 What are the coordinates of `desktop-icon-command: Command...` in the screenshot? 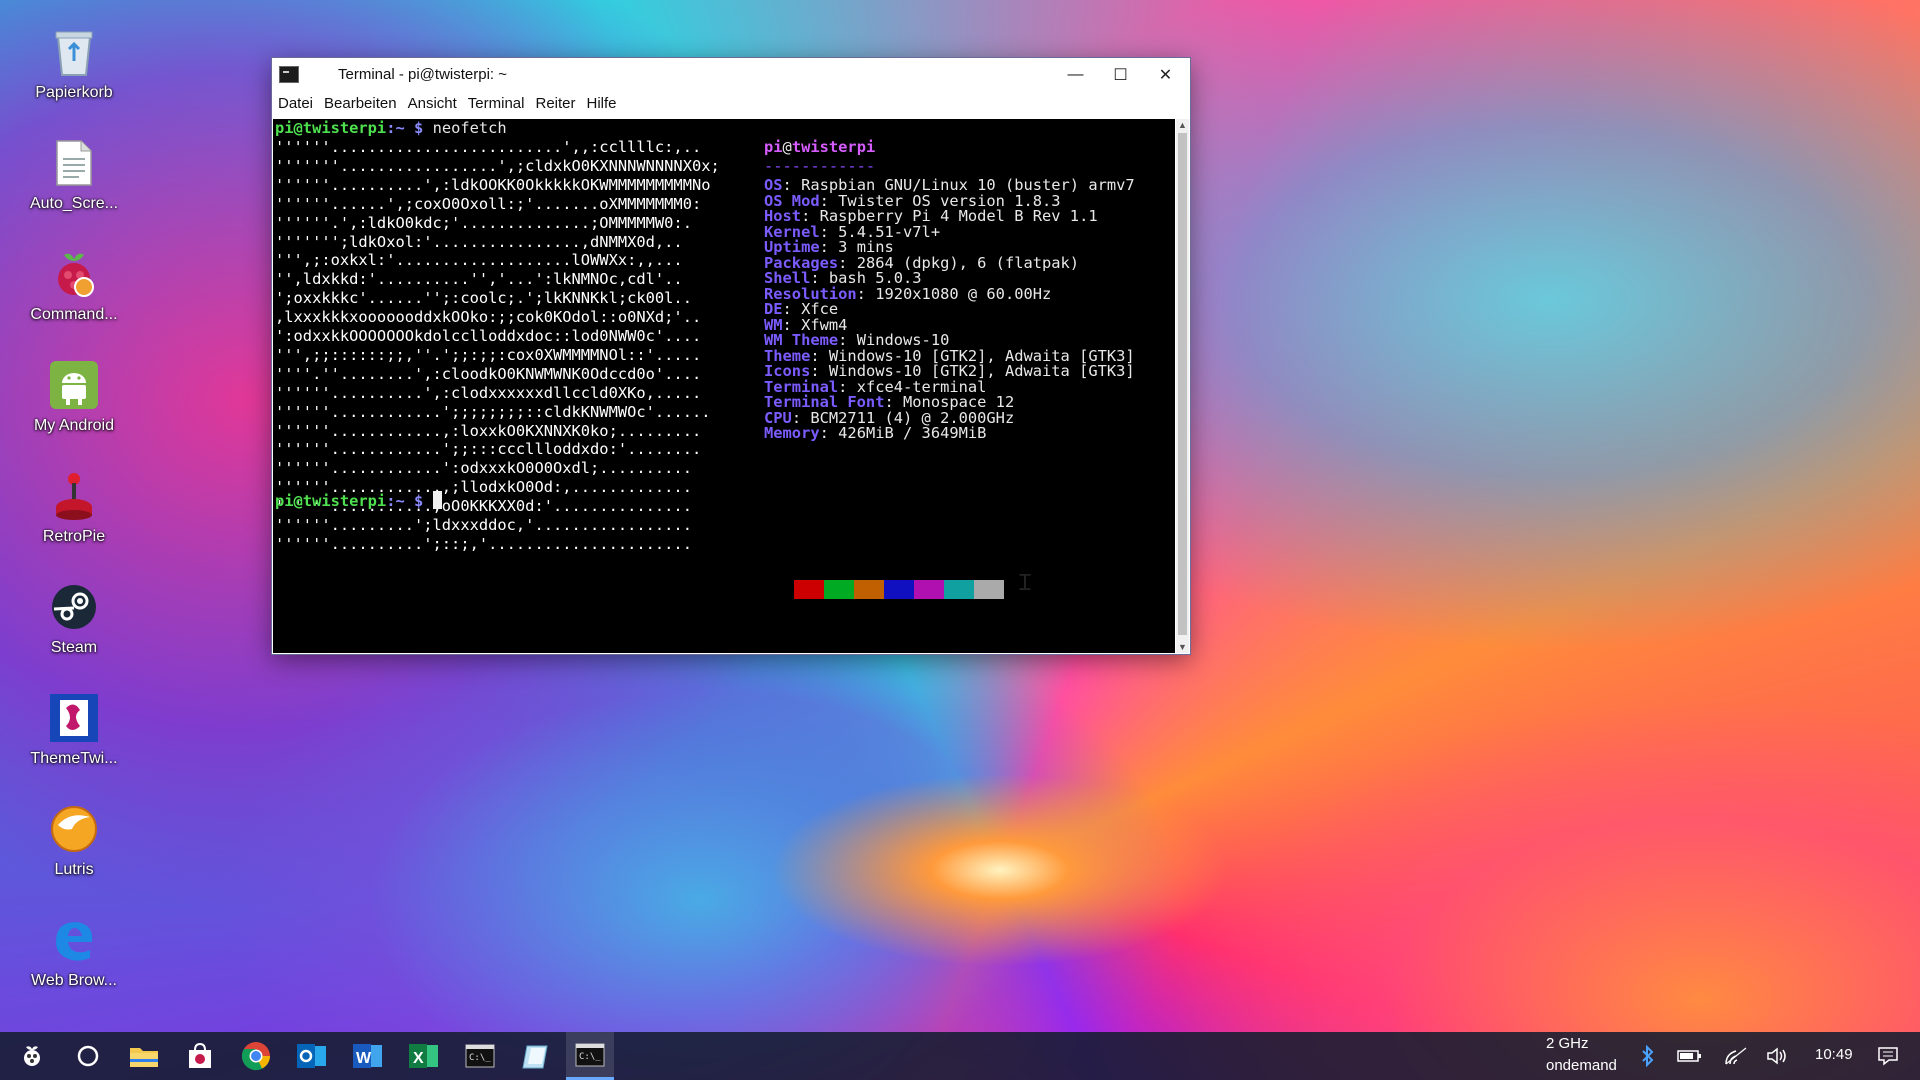 It's located at (74, 294).